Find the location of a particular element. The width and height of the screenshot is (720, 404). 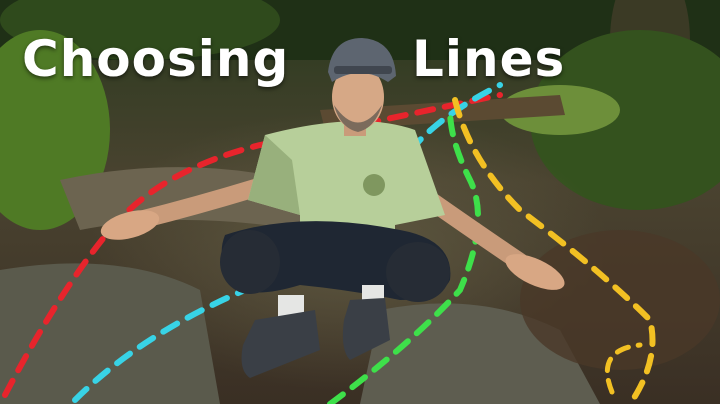

left-knee-pad is located at coordinates (250, 262).